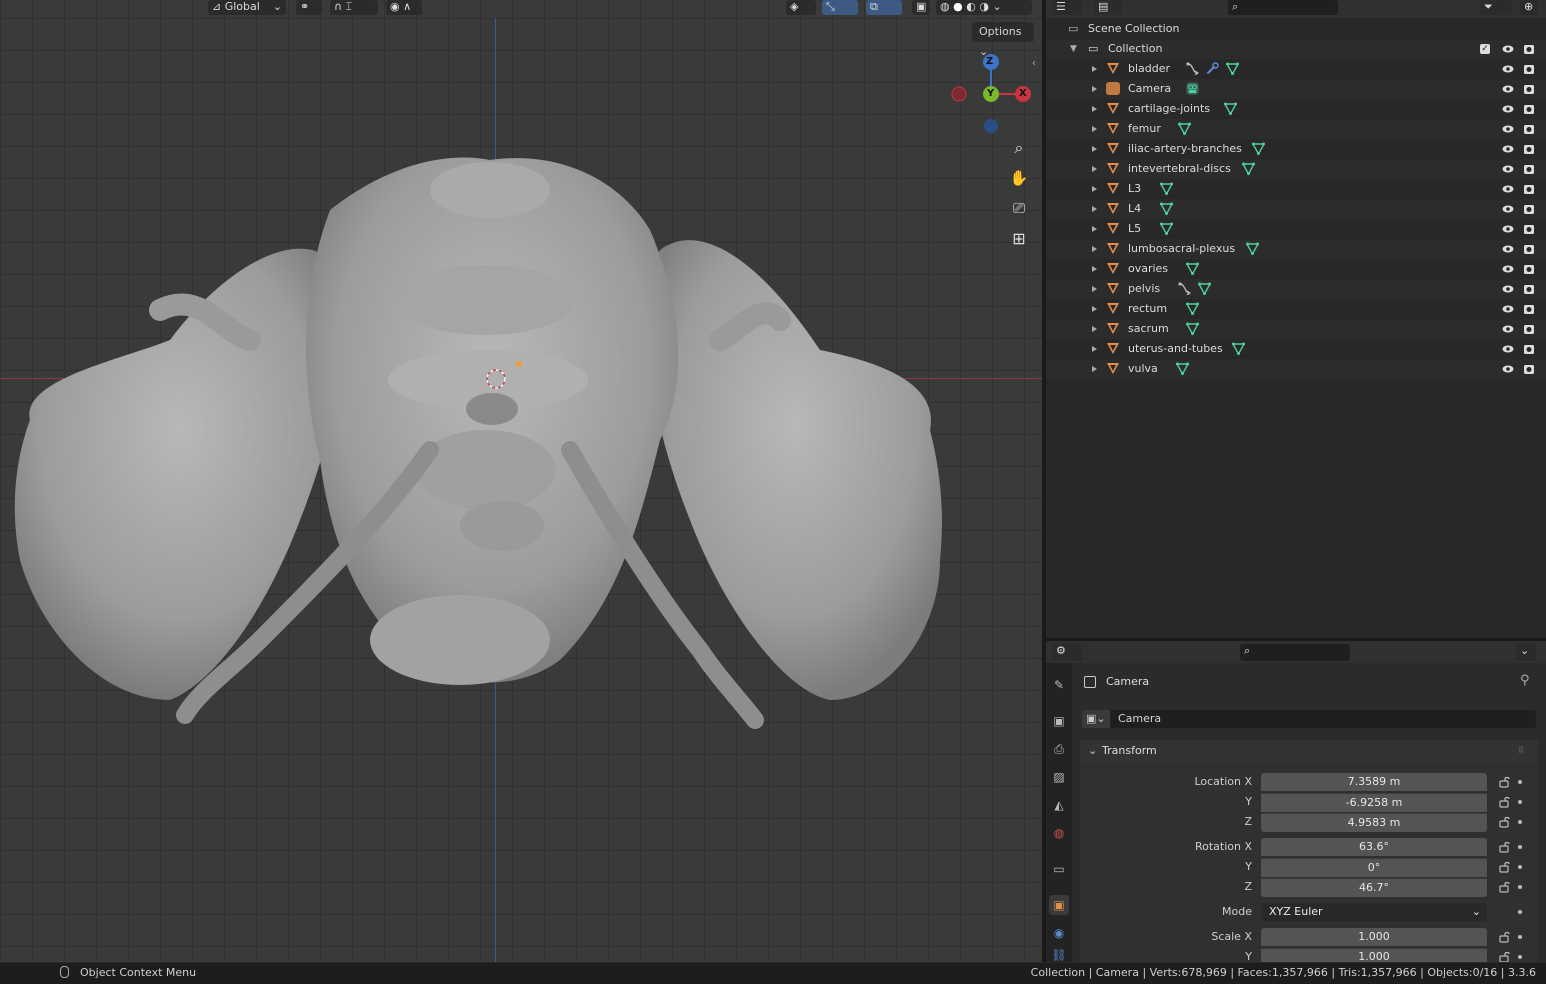  I want to click on tool-tab: ✎, so click(1059, 685).